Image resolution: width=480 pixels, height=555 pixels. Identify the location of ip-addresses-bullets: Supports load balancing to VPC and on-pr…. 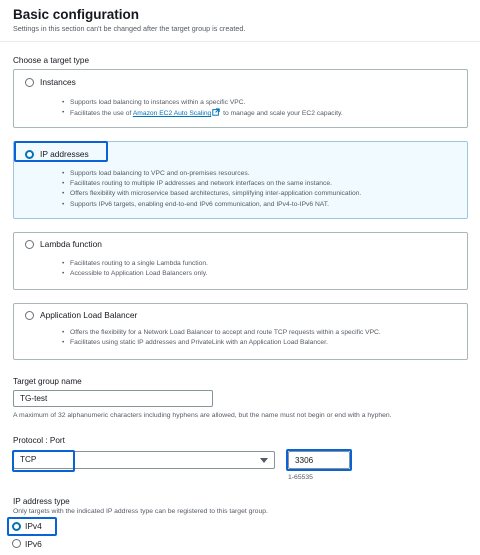
(211, 189).